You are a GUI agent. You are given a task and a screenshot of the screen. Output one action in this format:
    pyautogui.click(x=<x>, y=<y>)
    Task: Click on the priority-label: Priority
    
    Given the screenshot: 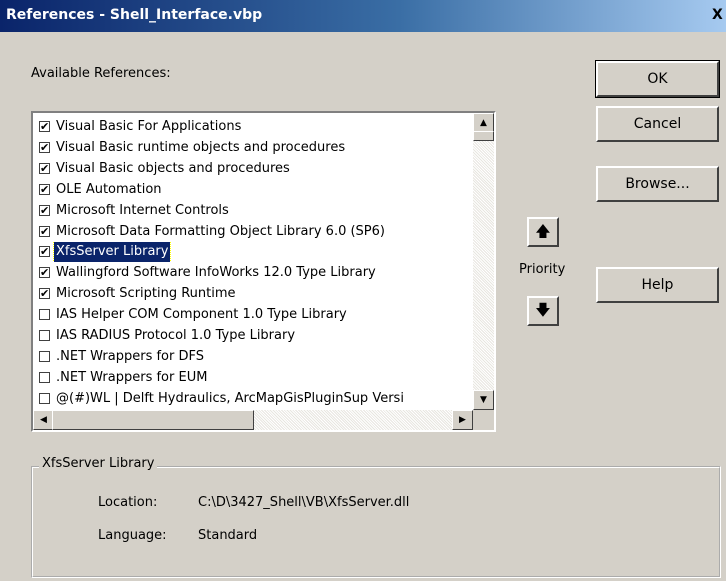 What is the action you would take?
    pyautogui.click(x=542, y=269)
    